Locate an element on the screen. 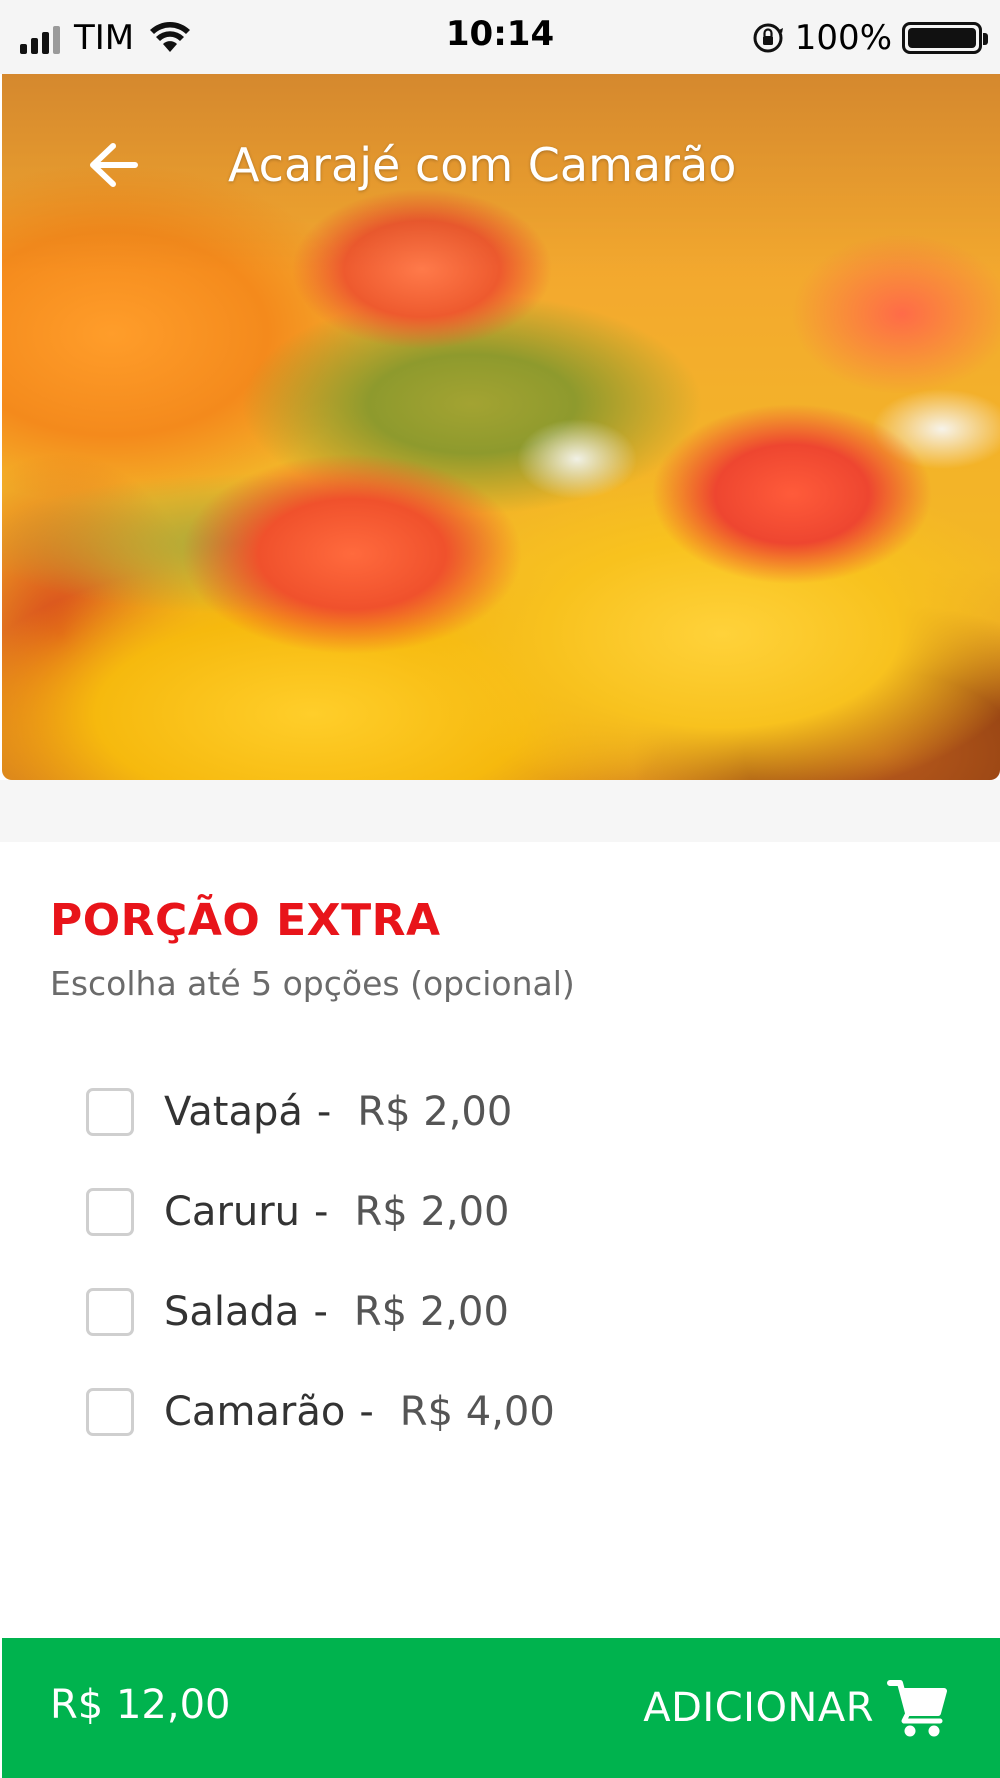  option-salada: Salada - R$ 2,00 is located at coordinates (526, 1312).